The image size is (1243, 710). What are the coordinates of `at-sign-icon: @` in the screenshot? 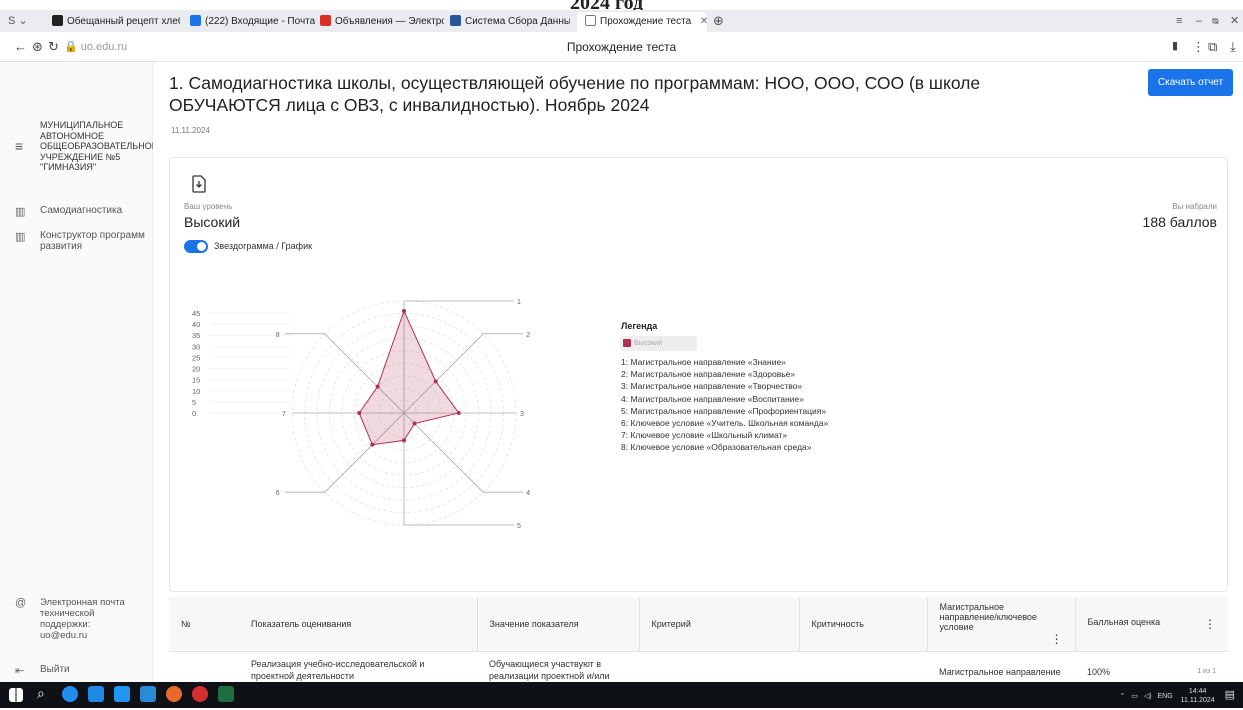 It's located at (21, 603).